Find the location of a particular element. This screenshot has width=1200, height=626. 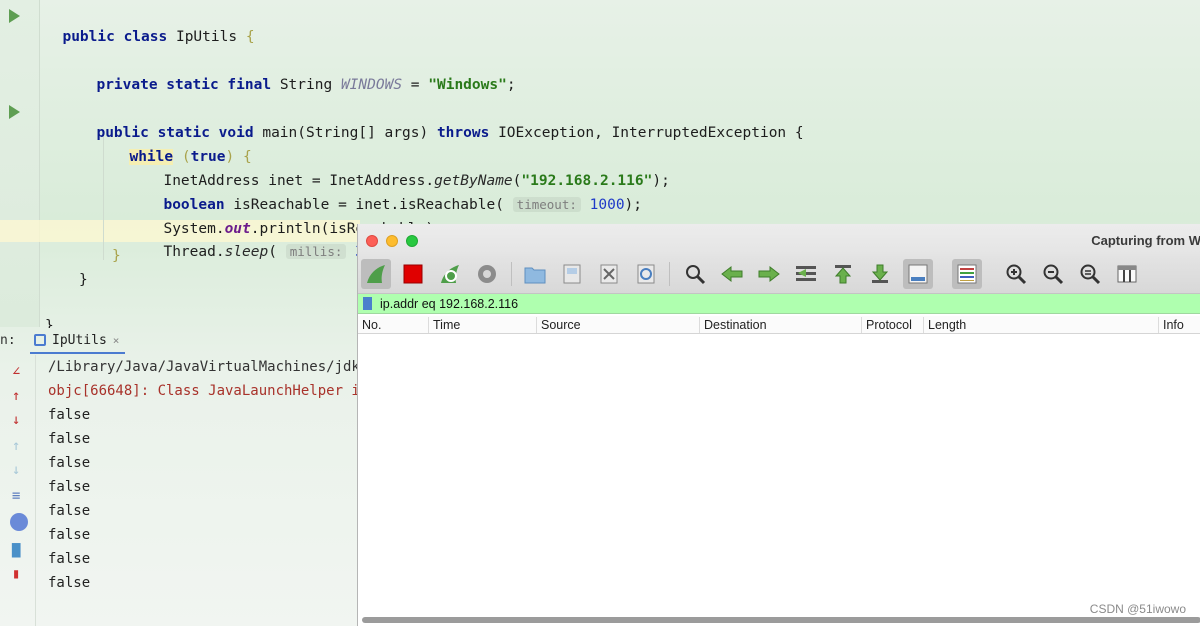

window-titlebar: Capturing from W is located at coordinates (779, 241).